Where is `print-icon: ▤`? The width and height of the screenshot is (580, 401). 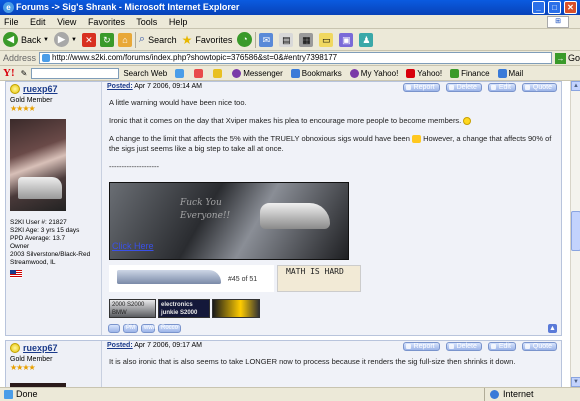
print-icon: ▤ is located at coordinates (286, 39).